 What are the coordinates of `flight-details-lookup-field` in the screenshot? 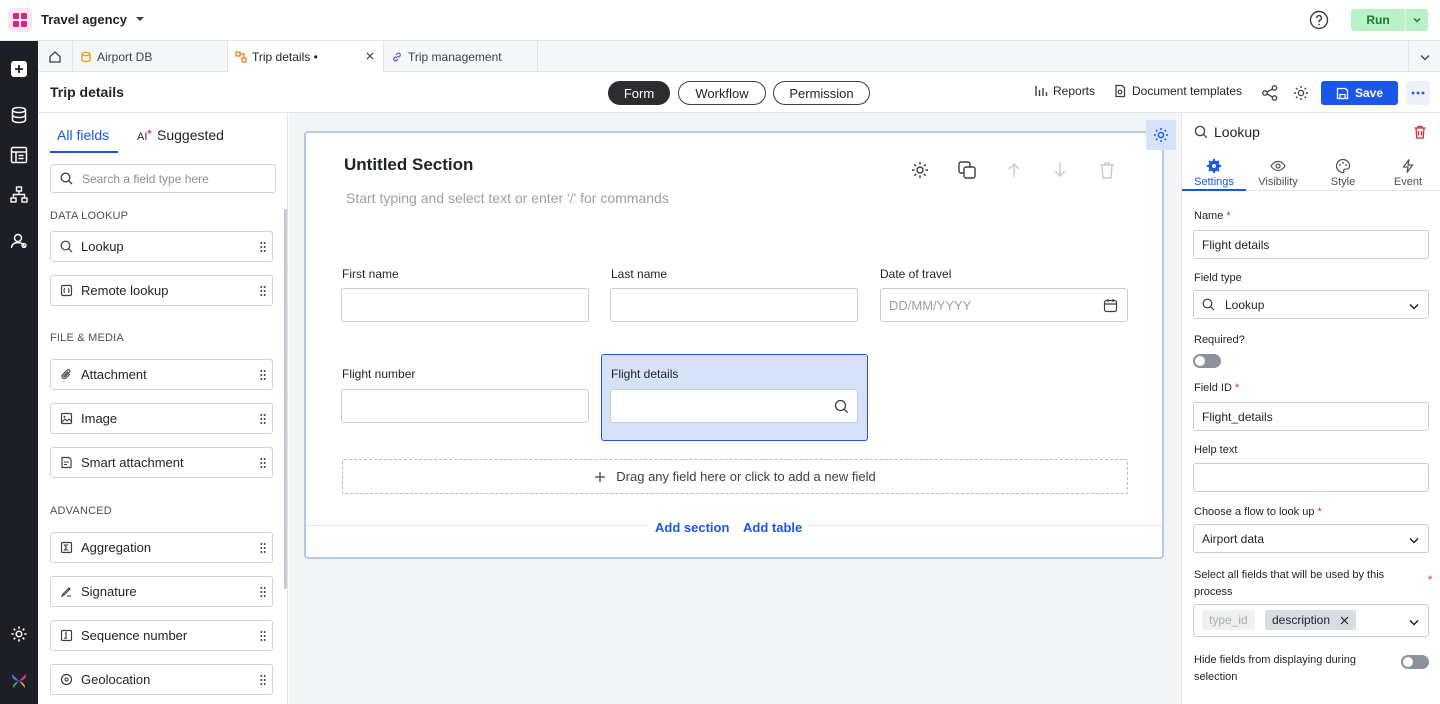 It's located at (734, 406).